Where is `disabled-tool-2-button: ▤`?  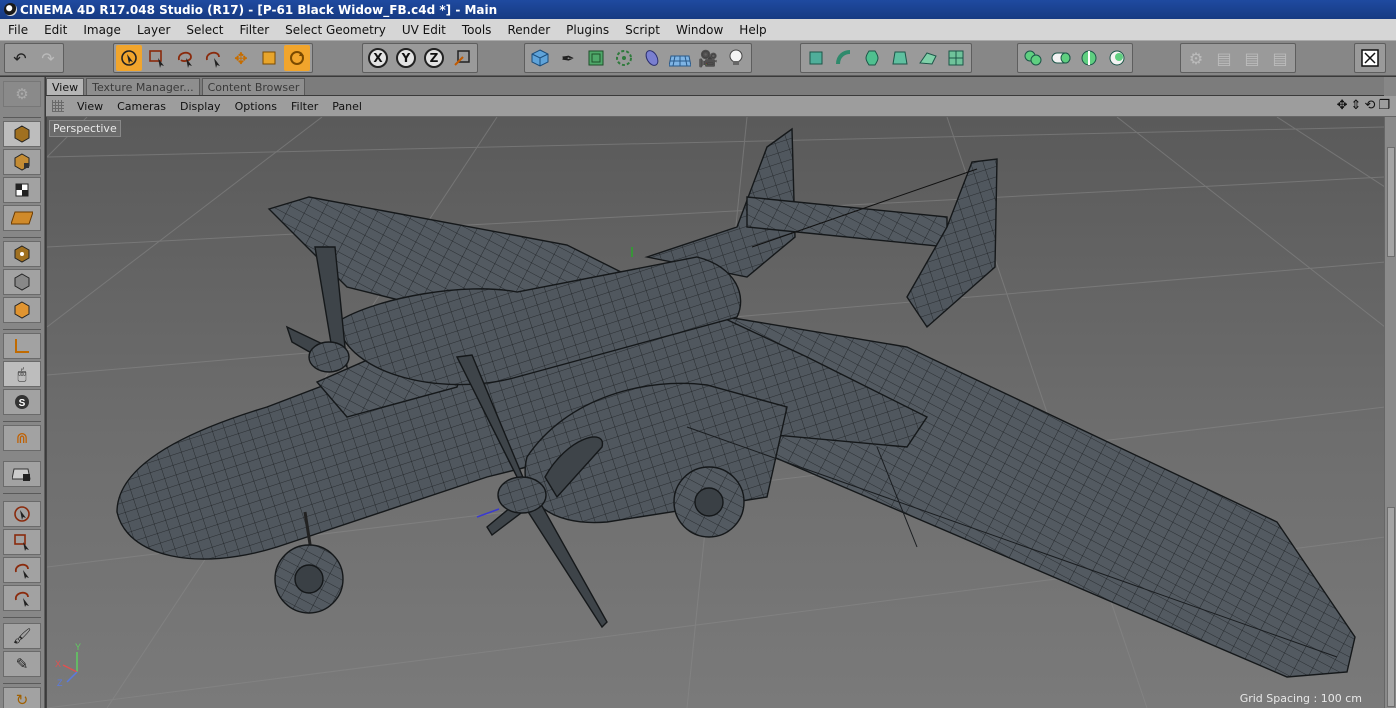
disabled-tool-2-button: ▤ is located at coordinates (1224, 58).